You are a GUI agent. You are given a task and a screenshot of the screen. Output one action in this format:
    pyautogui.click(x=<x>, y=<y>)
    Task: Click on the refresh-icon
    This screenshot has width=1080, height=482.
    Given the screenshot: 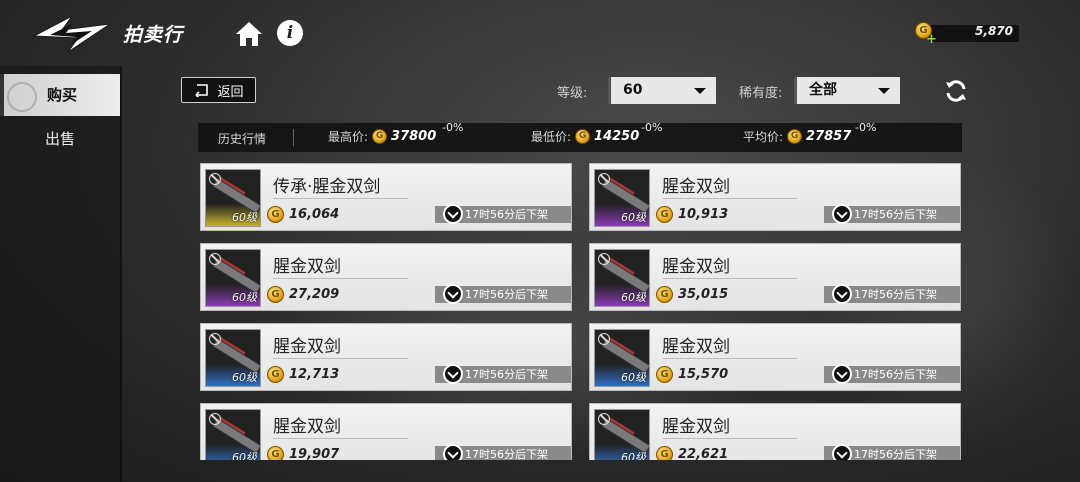 What is the action you would take?
    pyautogui.click(x=956, y=91)
    